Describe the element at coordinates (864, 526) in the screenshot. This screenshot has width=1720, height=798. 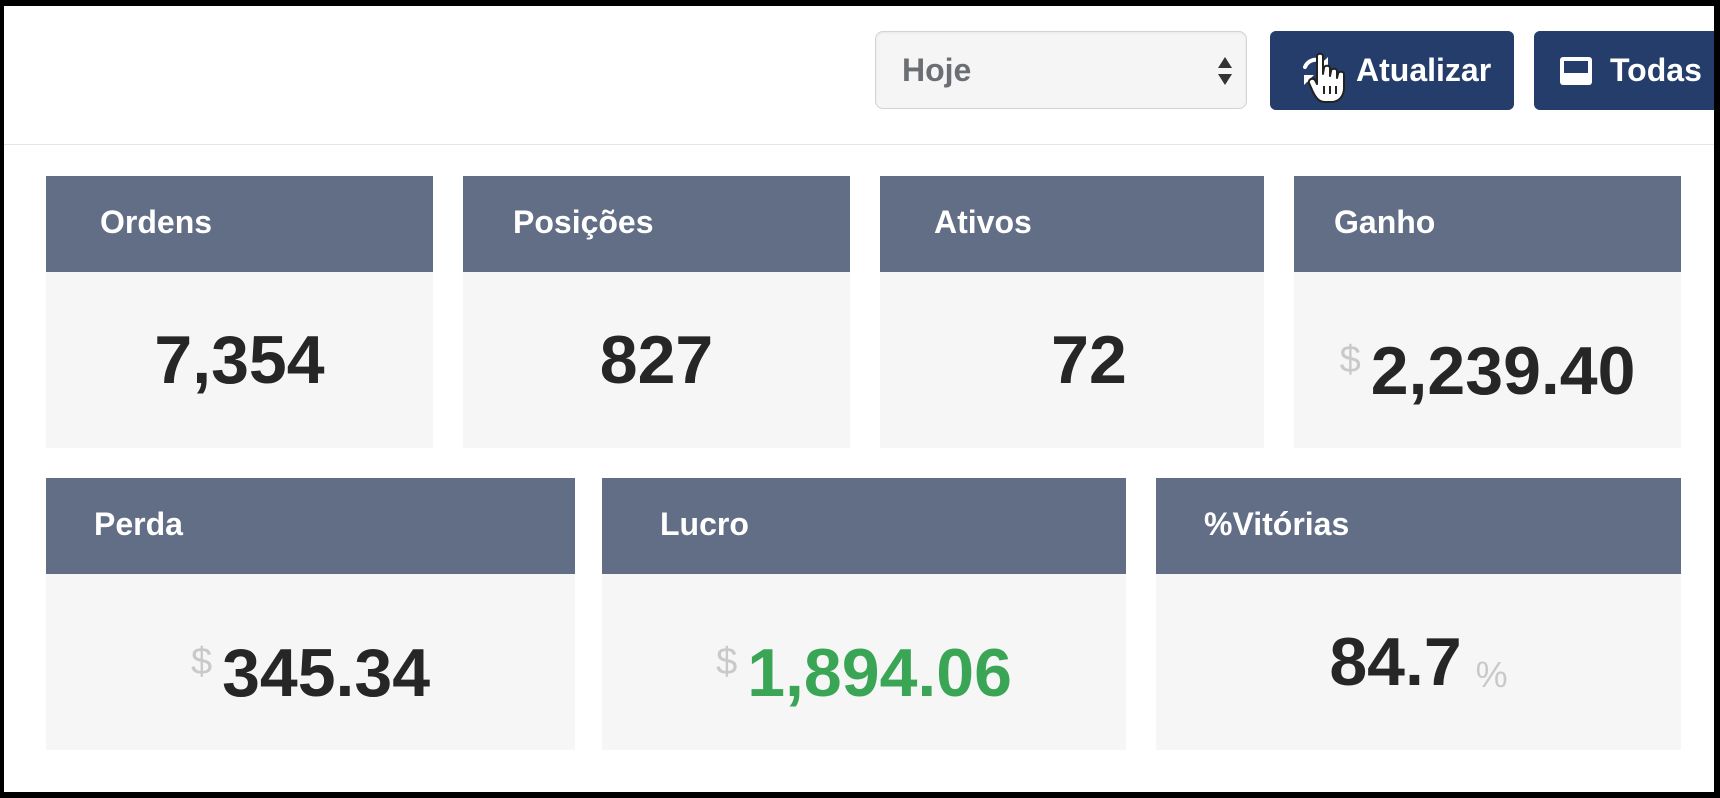
I see `stat-card-title: Lucro` at that location.